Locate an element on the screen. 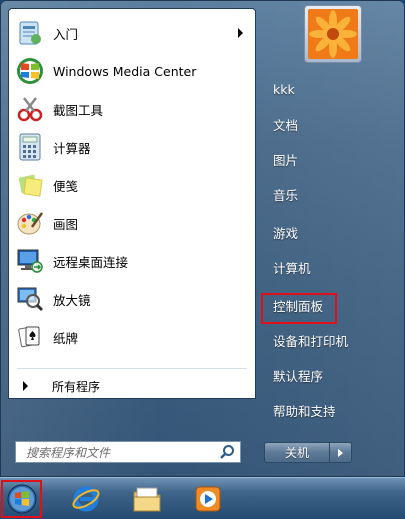  menu-item-paint: 画图 is located at coordinates (132, 223).